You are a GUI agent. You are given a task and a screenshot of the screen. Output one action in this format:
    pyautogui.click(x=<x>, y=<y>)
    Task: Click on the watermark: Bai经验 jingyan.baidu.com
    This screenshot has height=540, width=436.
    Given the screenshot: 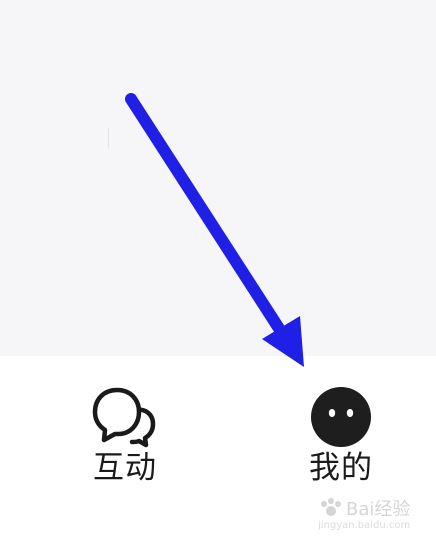 What is the action you would take?
    pyautogui.click(x=362, y=514)
    